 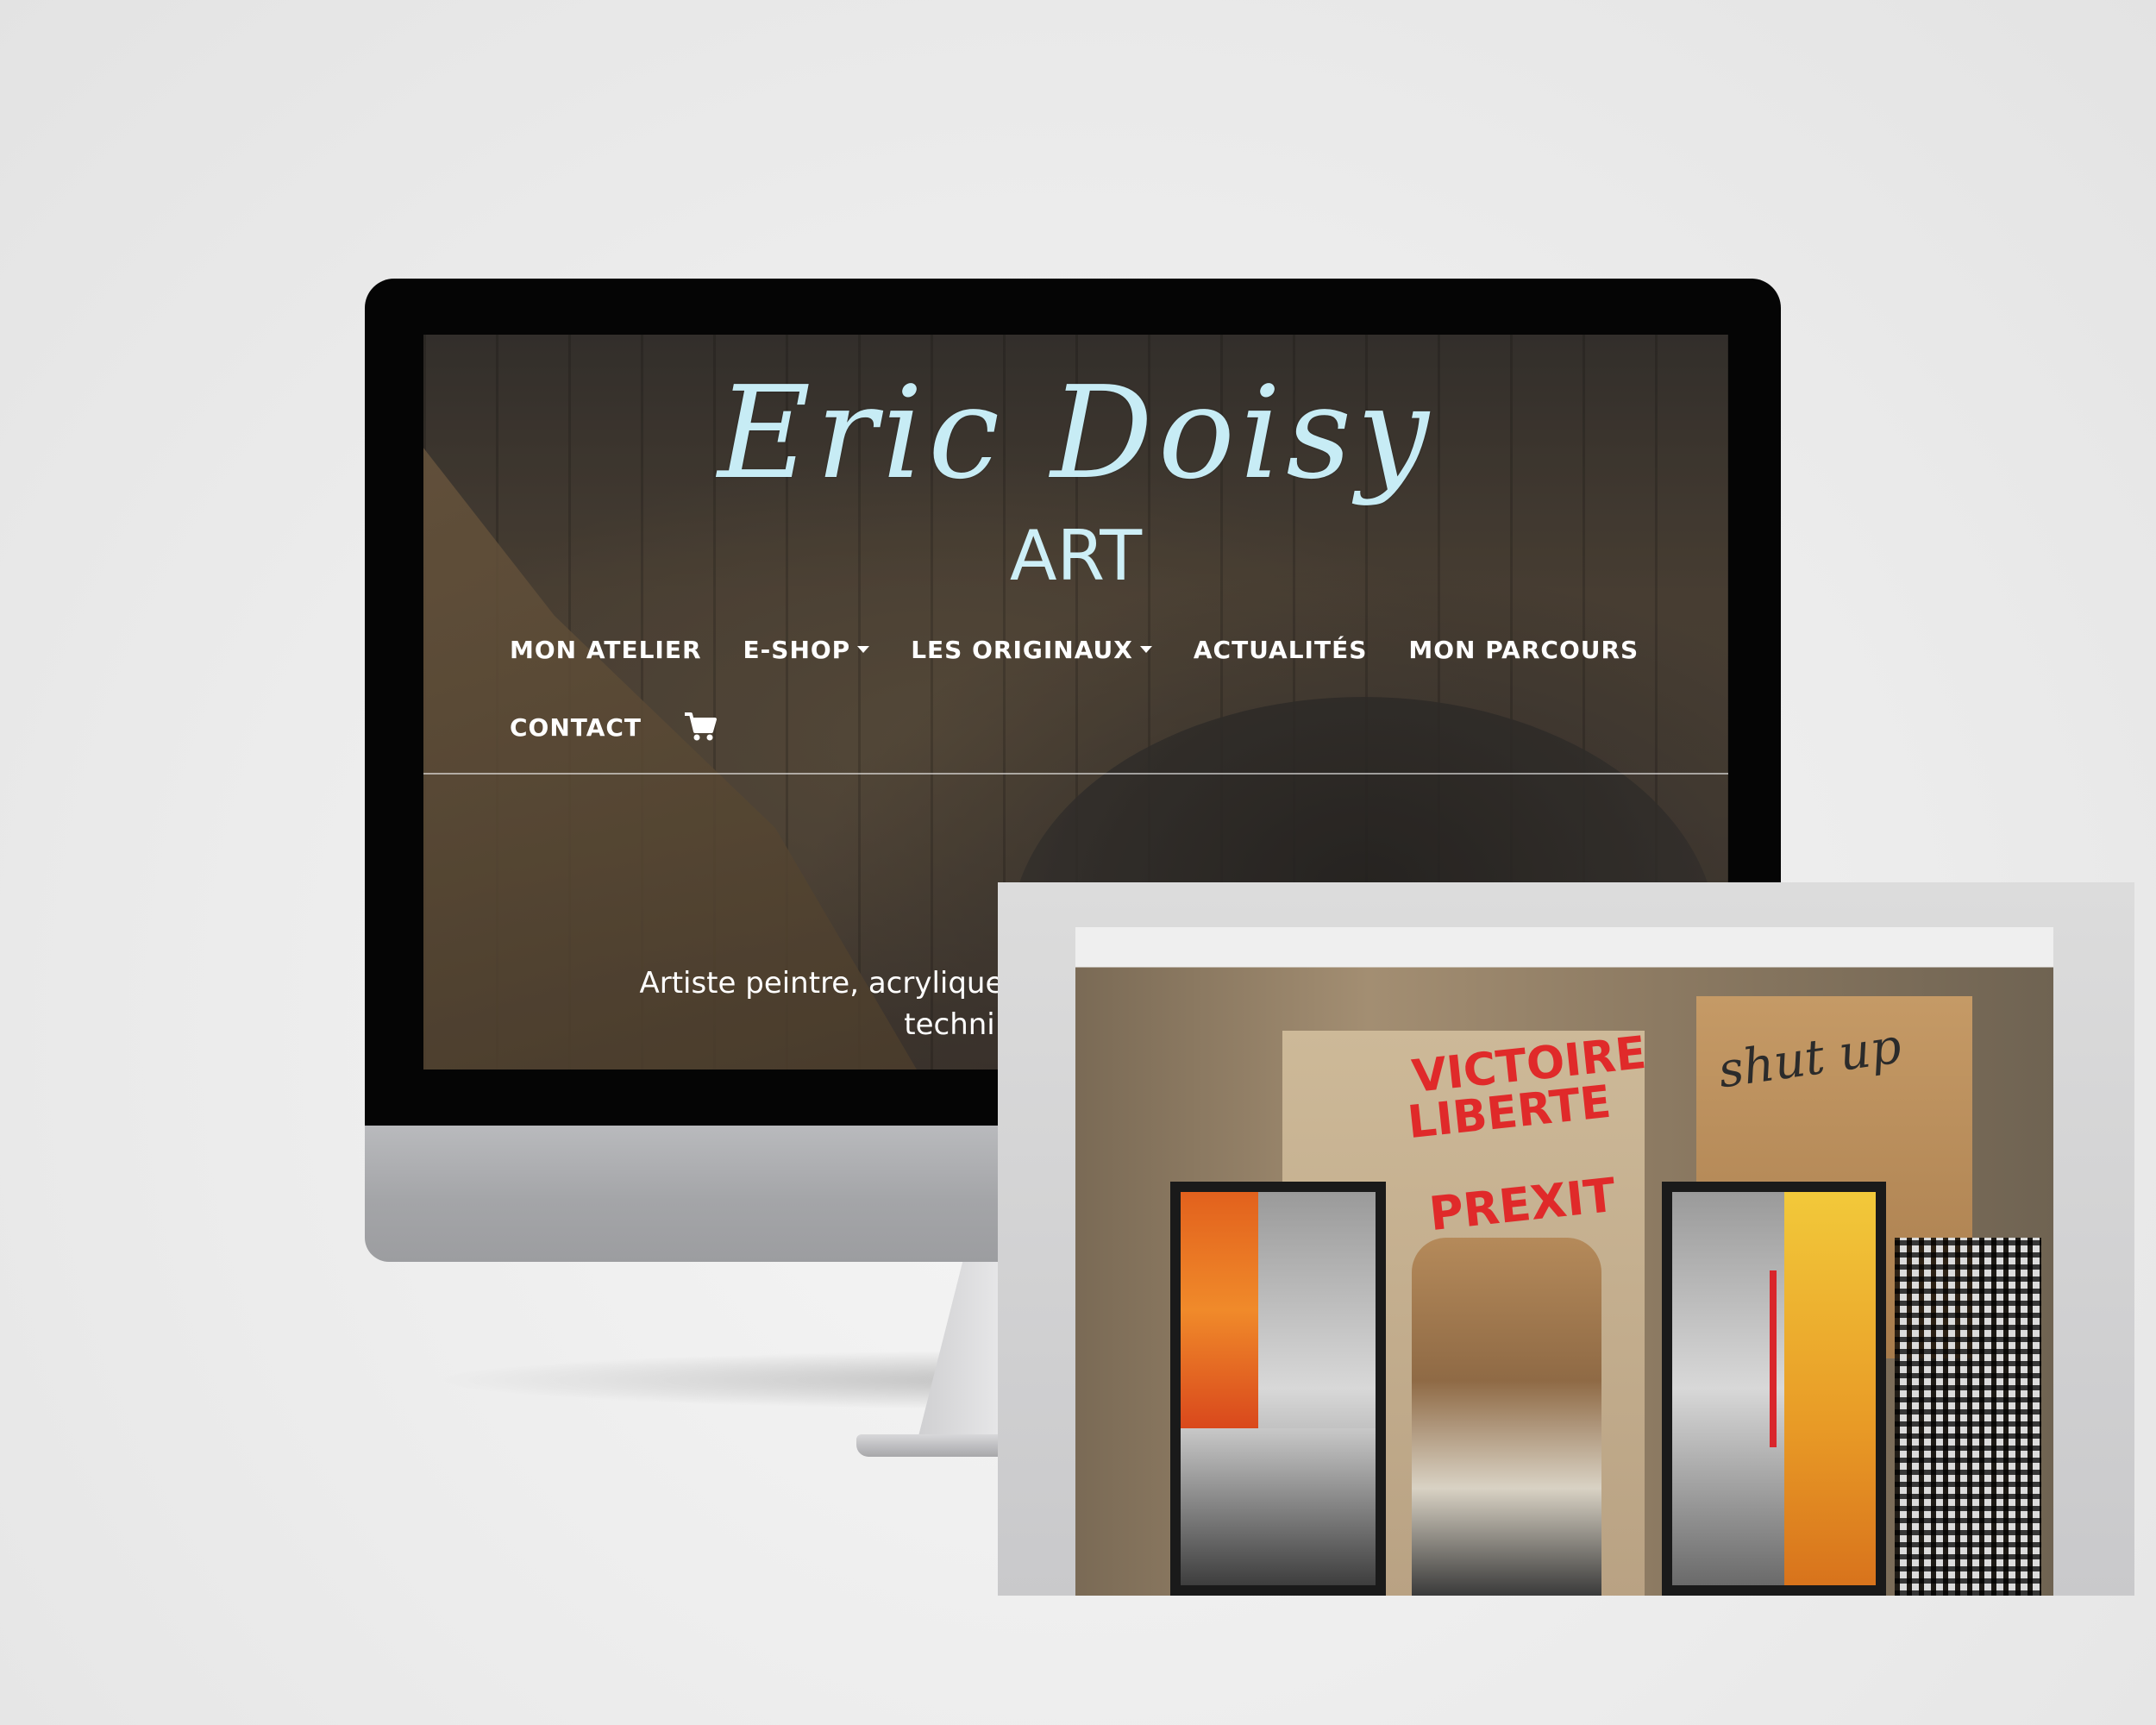 I want to click on framed-painting-left, so click(x=1278, y=1389).